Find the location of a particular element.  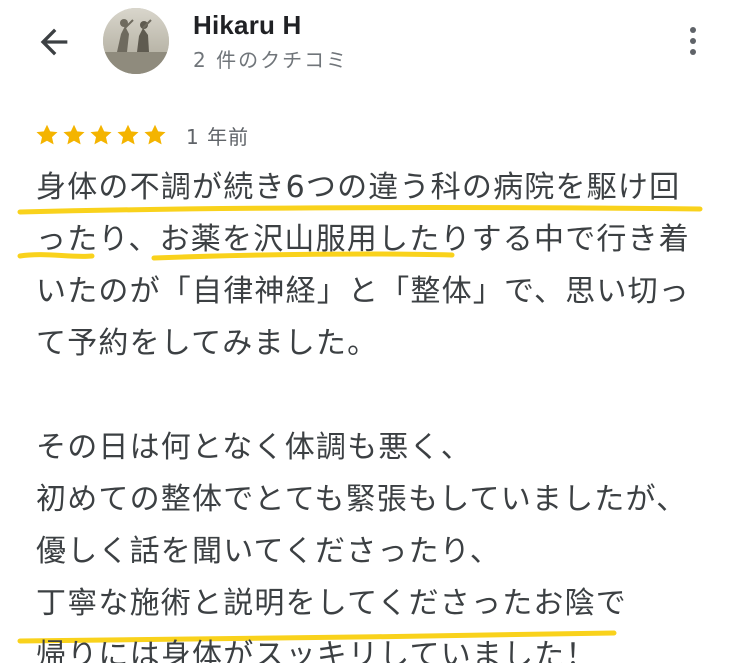

review-line: 帰りには身体がスッキリしていました！ is located at coordinates (316, 650).